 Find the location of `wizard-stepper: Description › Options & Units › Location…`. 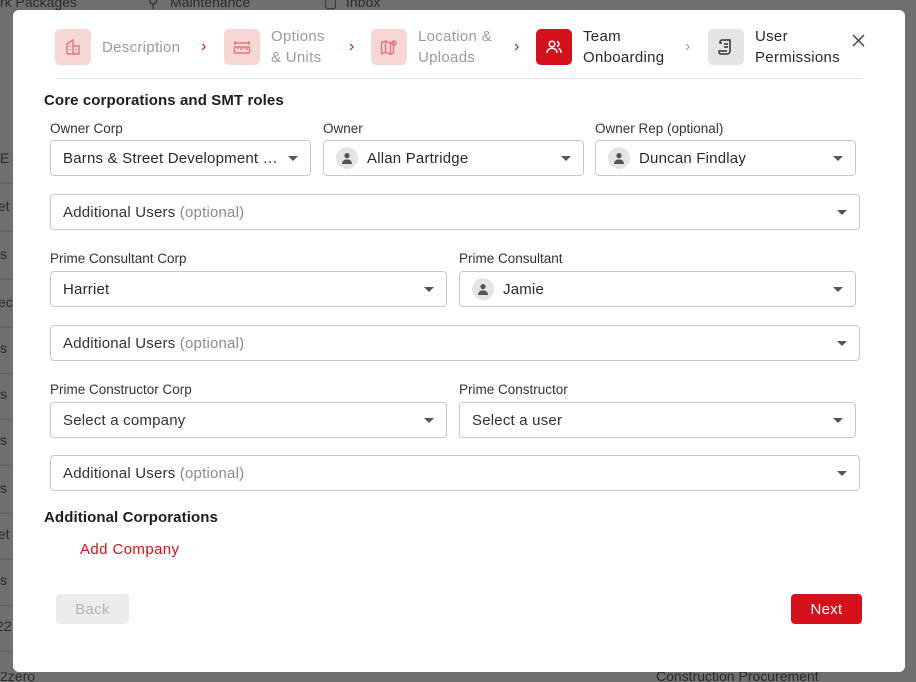

wizard-stepper: Description › Options & Units › Location… is located at coordinates (458, 51).